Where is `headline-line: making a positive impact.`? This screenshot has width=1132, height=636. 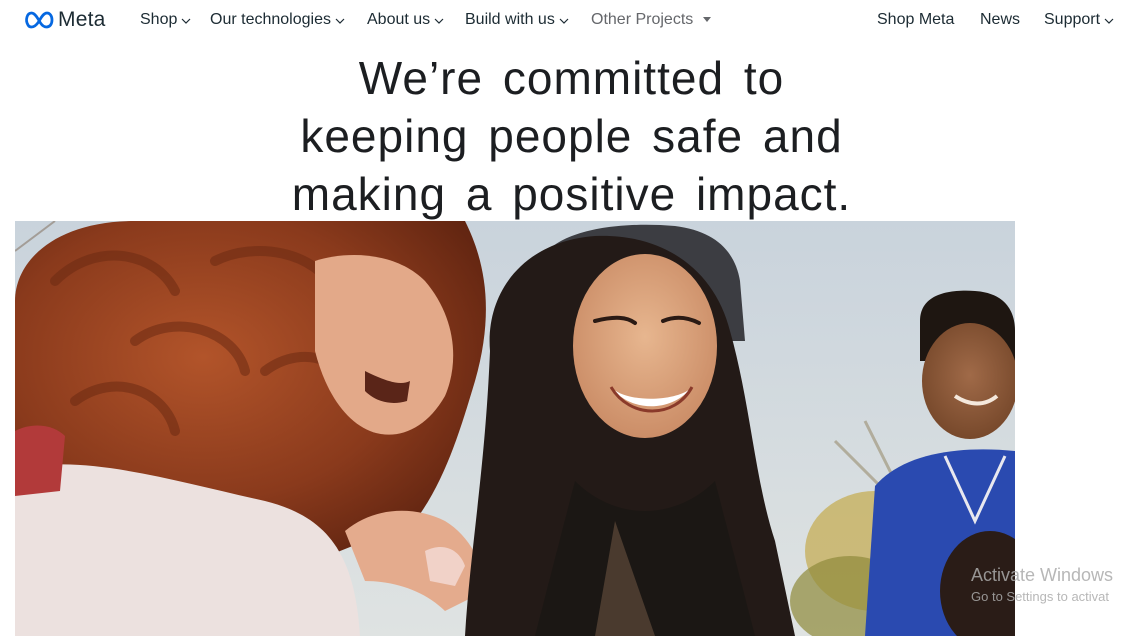 headline-line: making a positive impact. is located at coordinates (571, 194).